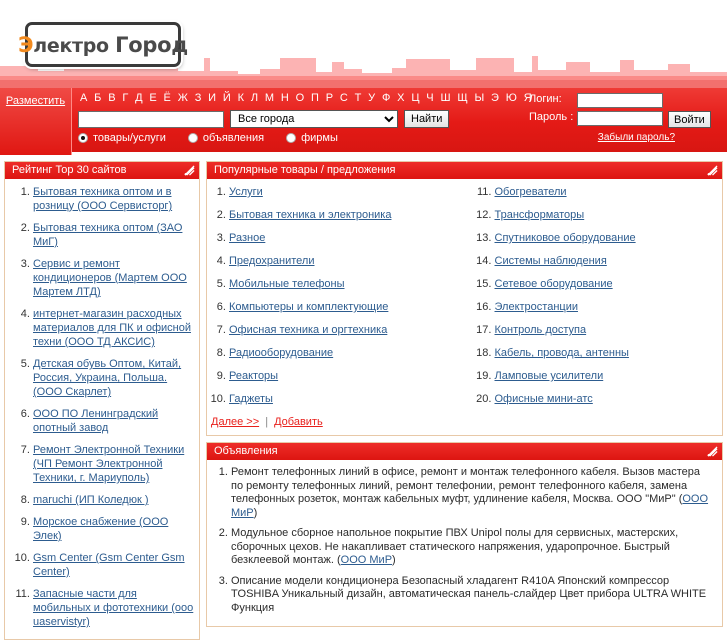 This screenshot has height=640, width=727. I want to click on alpha-a: А, so click(83, 98).